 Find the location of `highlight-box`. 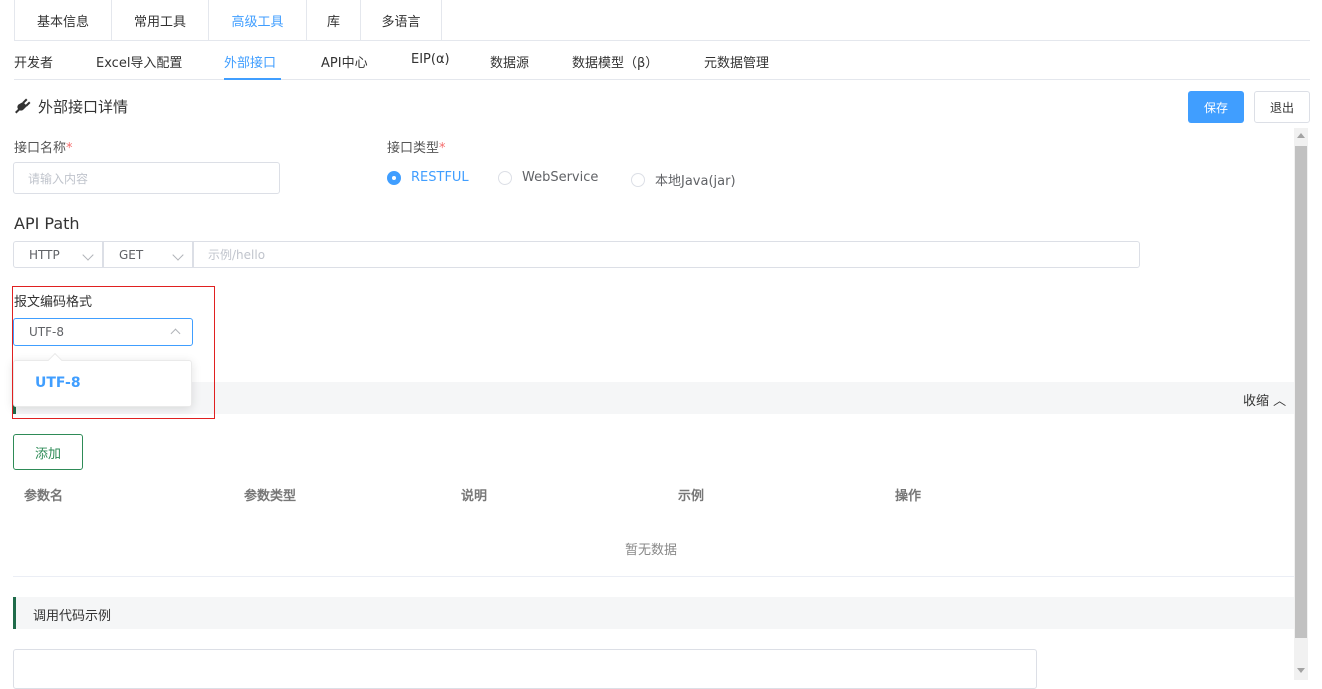

highlight-box is located at coordinates (113, 352).